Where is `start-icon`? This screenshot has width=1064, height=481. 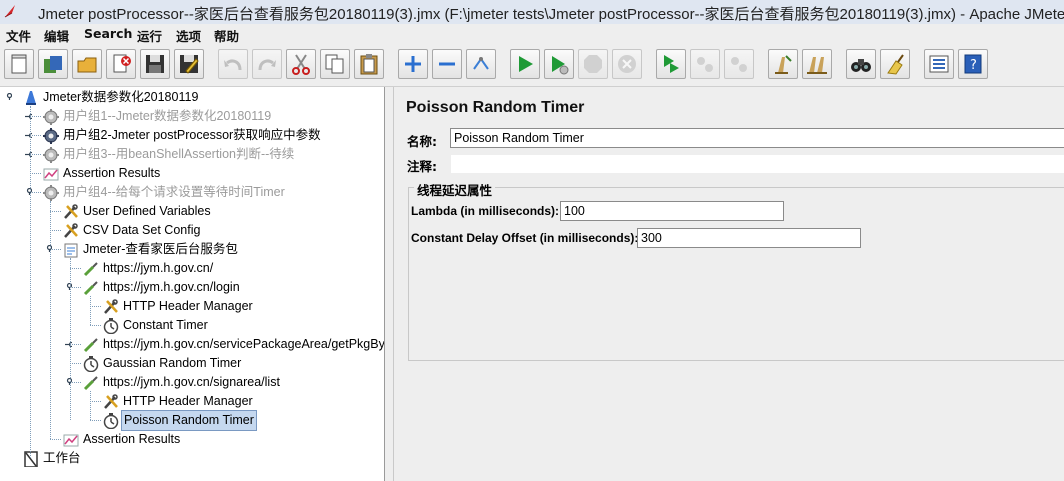 start-icon is located at coordinates (526, 64).